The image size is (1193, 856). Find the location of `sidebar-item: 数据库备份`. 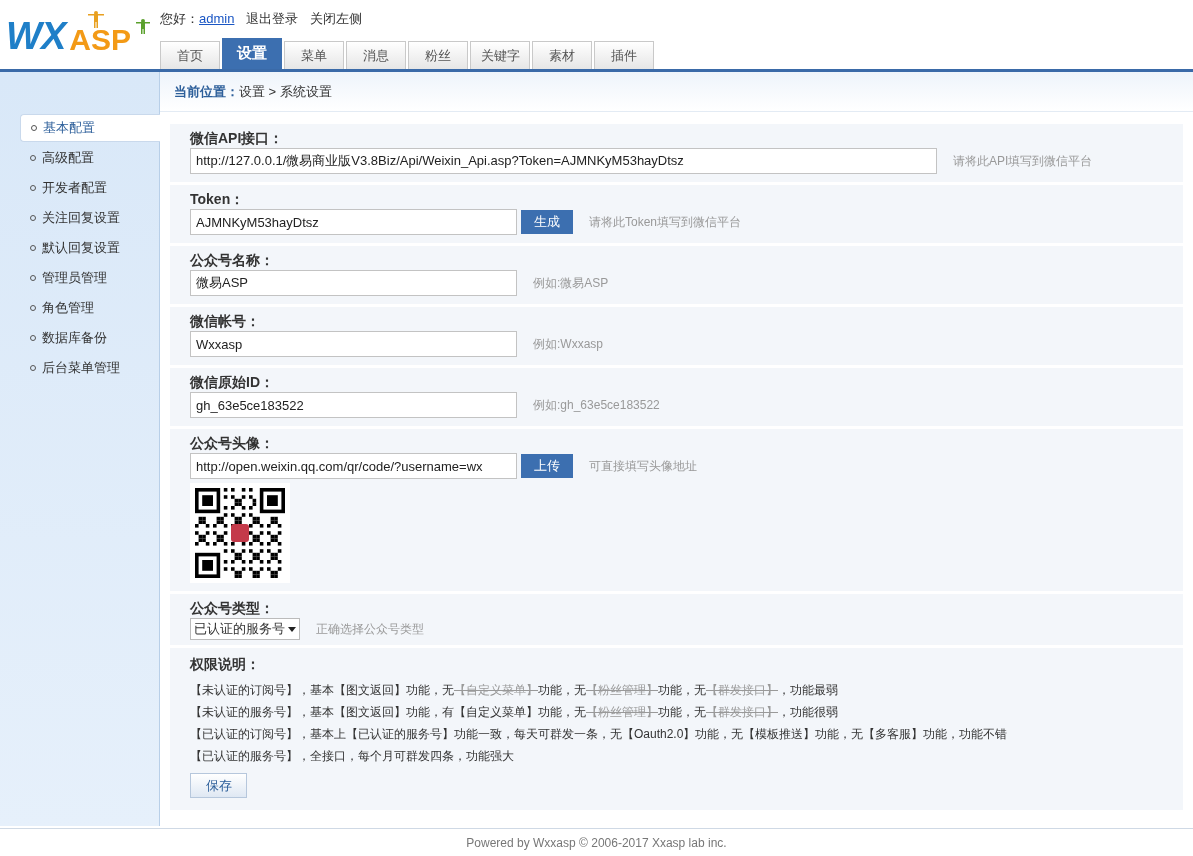

sidebar-item: 数据库备份 is located at coordinates (89, 338).